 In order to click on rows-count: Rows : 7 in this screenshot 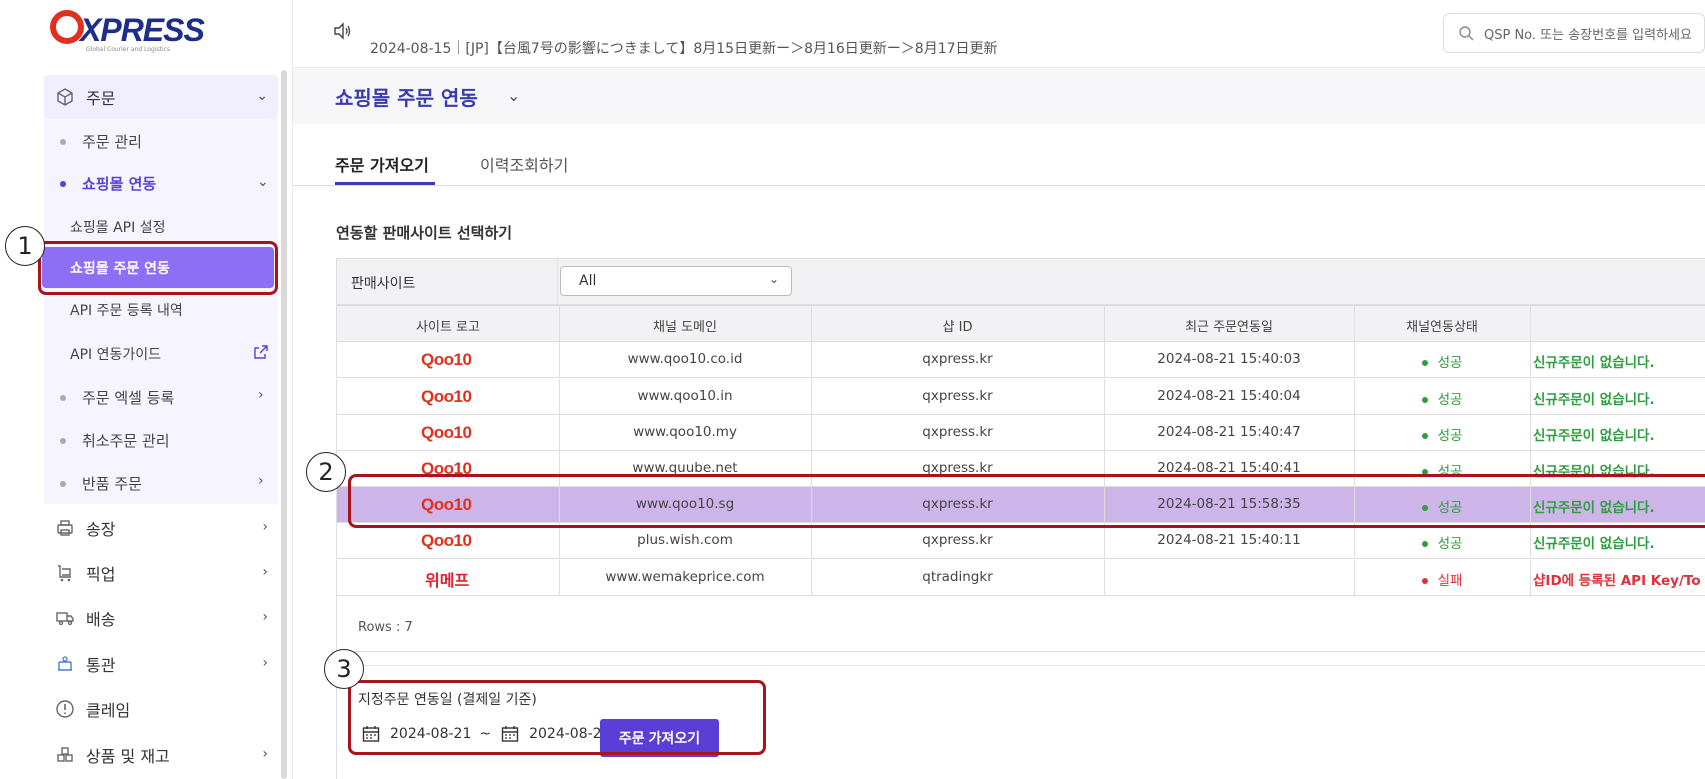, I will do `click(385, 627)`.